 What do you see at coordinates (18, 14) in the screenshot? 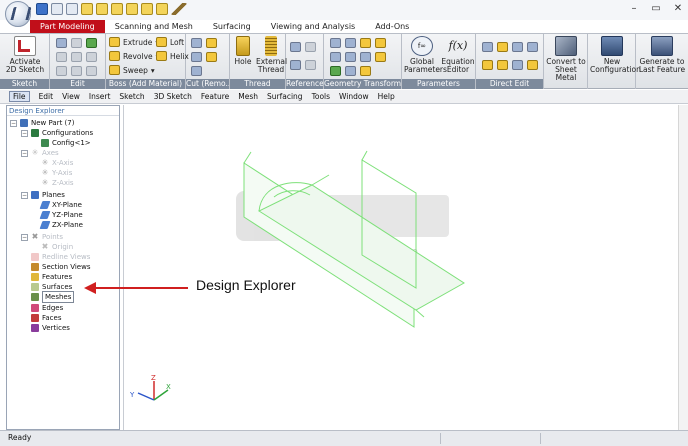
I see `app-logo-icon` at bounding box center [18, 14].